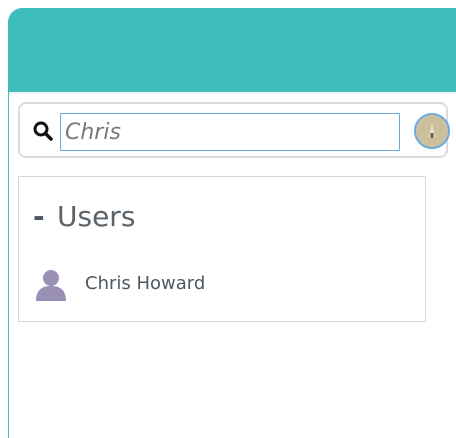 This screenshot has width=456, height=438. I want to click on header-divider, so click(232, 93).